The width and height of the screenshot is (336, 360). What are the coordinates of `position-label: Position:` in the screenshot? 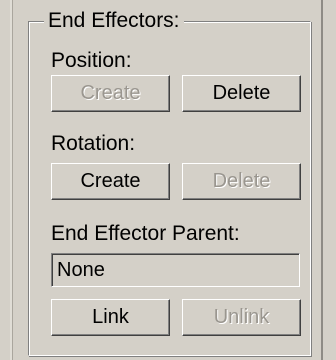 It's located at (91, 60).